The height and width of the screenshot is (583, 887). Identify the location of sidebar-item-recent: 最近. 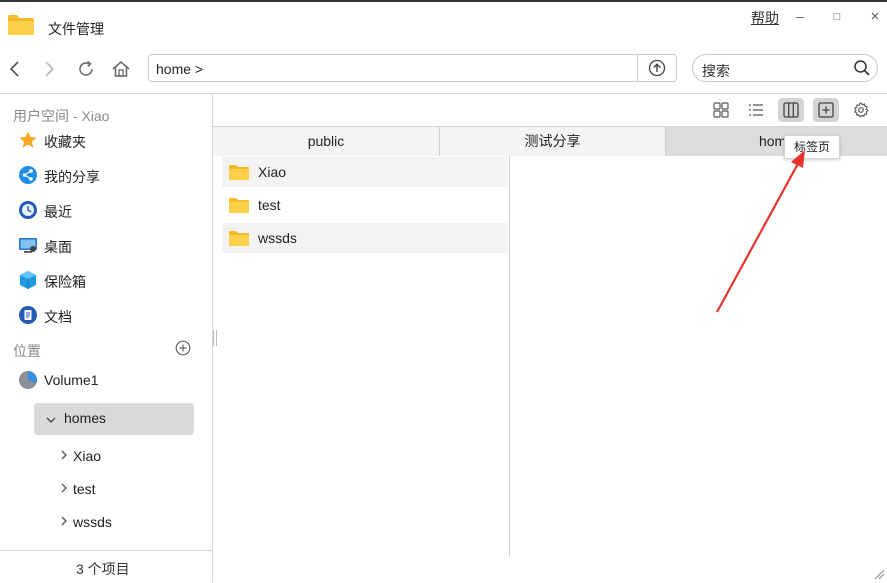
(113, 211).